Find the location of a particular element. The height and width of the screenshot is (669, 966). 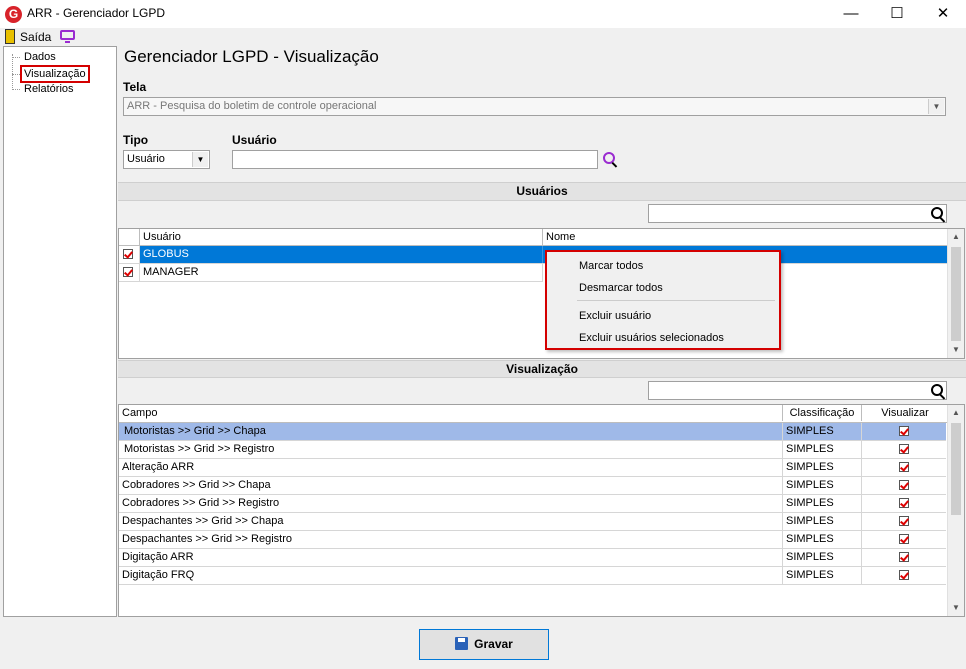

table-row: Cobradores >> Grid >> Registro SIMPLES is located at coordinates (532, 504).